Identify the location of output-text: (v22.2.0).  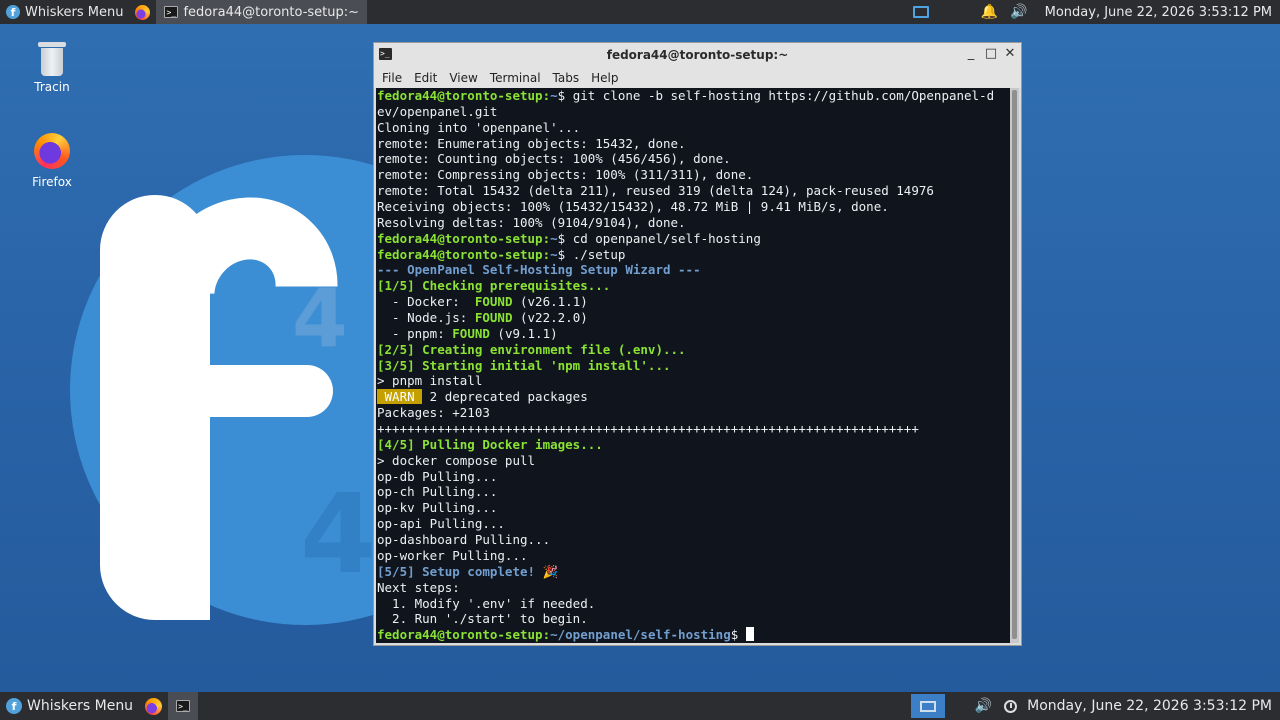
(550, 318).